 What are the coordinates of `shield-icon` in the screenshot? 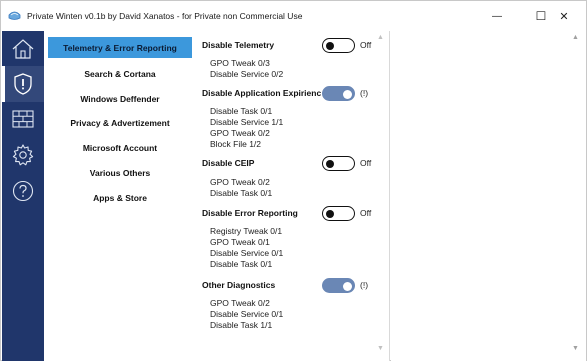 It's located at (23, 84).